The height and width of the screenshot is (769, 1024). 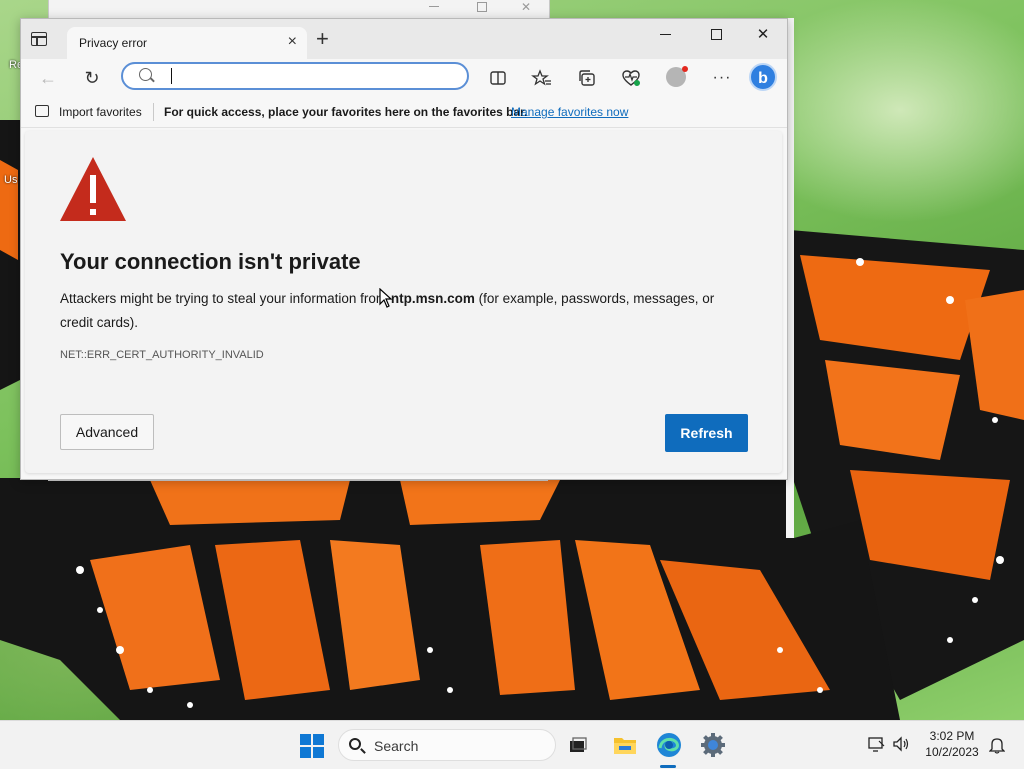 What do you see at coordinates (952, 744) in the screenshot?
I see `system-clock: 3:02 PM 10/2/2023` at bounding box center [952, 744].